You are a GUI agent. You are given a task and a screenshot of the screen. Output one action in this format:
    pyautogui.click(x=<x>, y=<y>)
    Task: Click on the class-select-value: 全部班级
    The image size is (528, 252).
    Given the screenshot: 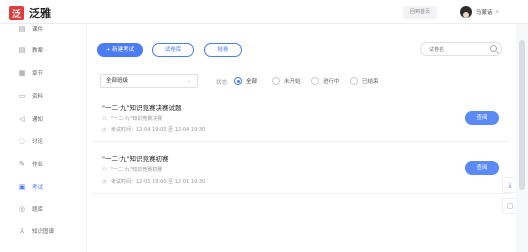 What is the action you would take?
    pyautogui.click(x=117, y=81)
    